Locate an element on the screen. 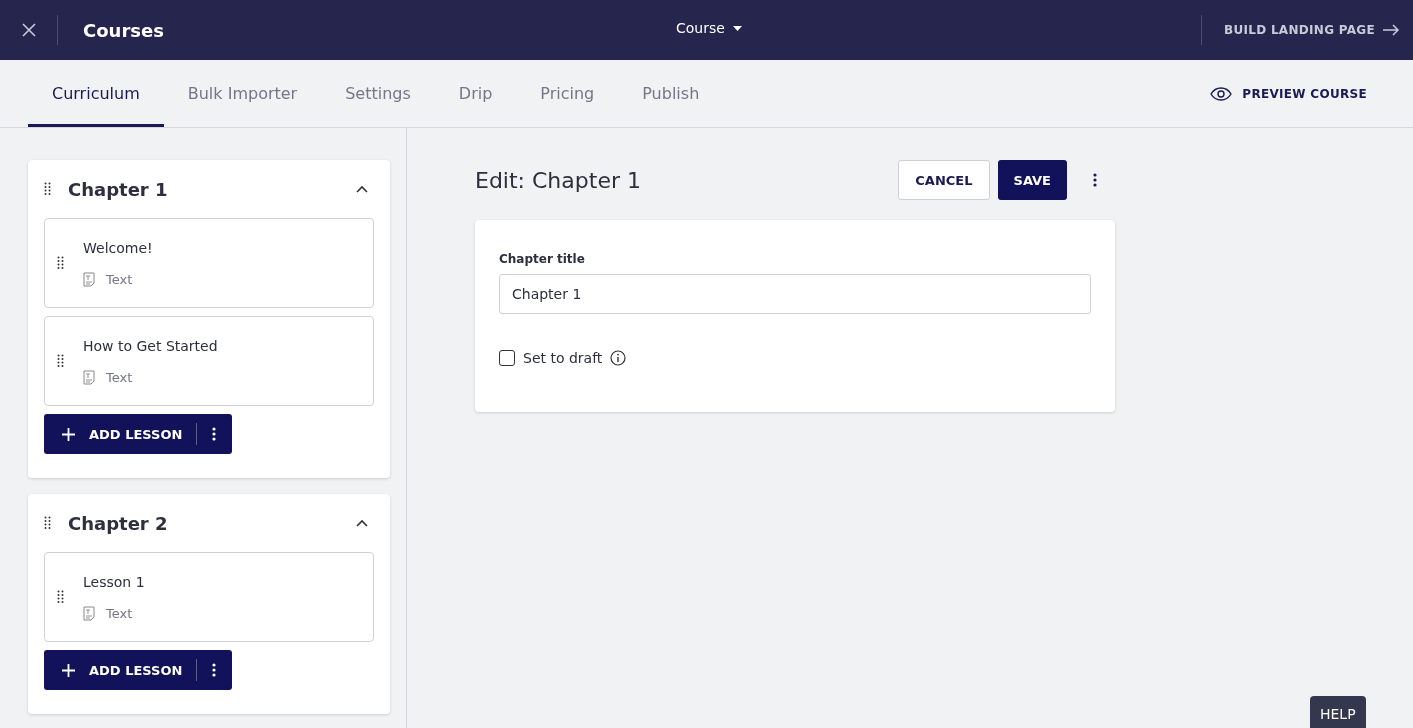  close-icon is located at coordinates (28, 30).